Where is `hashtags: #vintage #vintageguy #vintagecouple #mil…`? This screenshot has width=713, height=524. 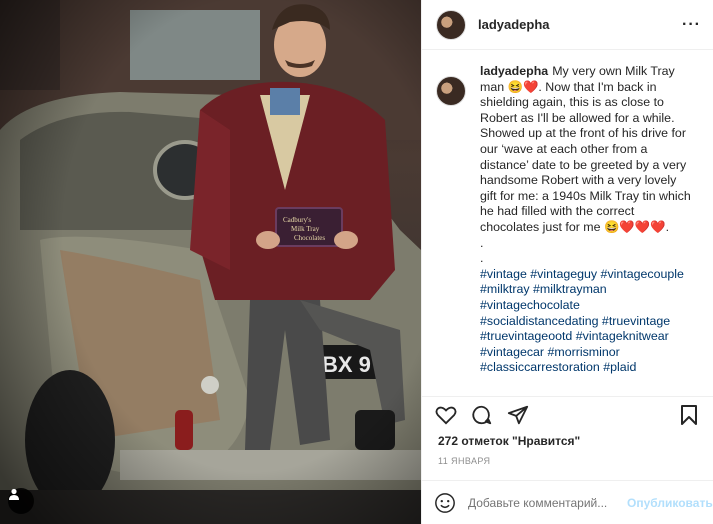
hashtags: #vintage #vintageguy #vintagecouple #mil… is located at coordinates (582, 321).